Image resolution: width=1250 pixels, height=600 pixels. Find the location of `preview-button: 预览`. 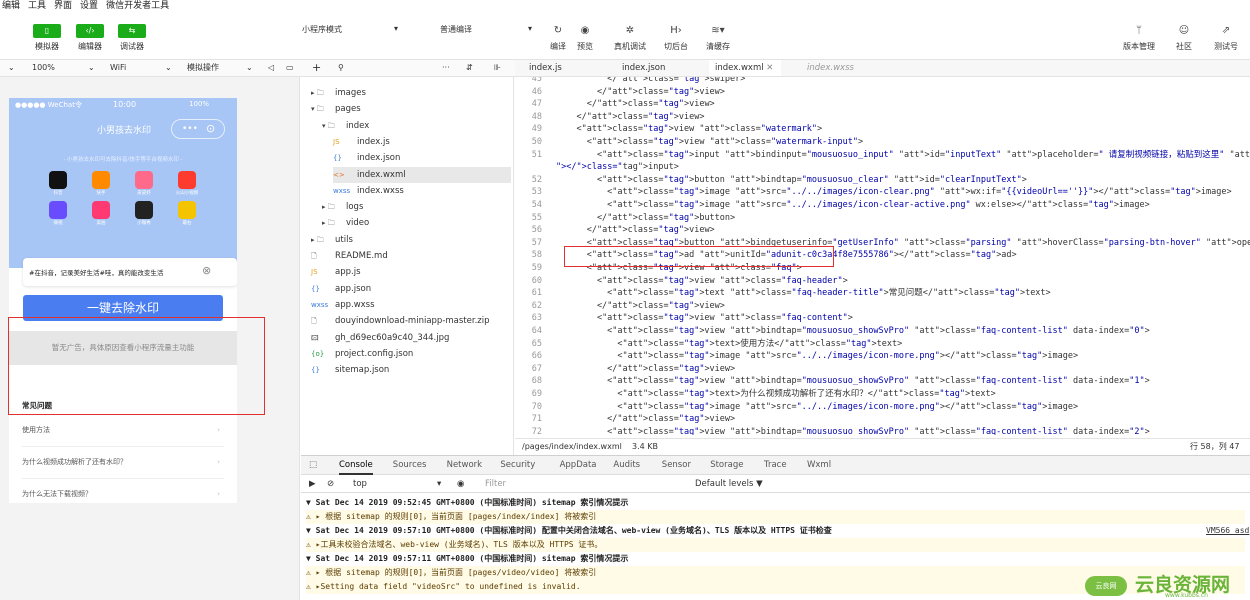

preview-button: 预览 is located at coordinates (585, 46).